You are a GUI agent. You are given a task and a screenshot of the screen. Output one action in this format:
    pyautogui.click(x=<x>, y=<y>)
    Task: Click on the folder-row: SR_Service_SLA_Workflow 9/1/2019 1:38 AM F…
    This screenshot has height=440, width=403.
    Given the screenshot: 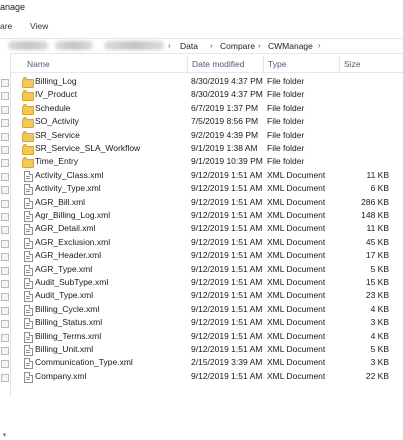 What is the action you would take?
    pyautogui.click(x=207, y=148)
    